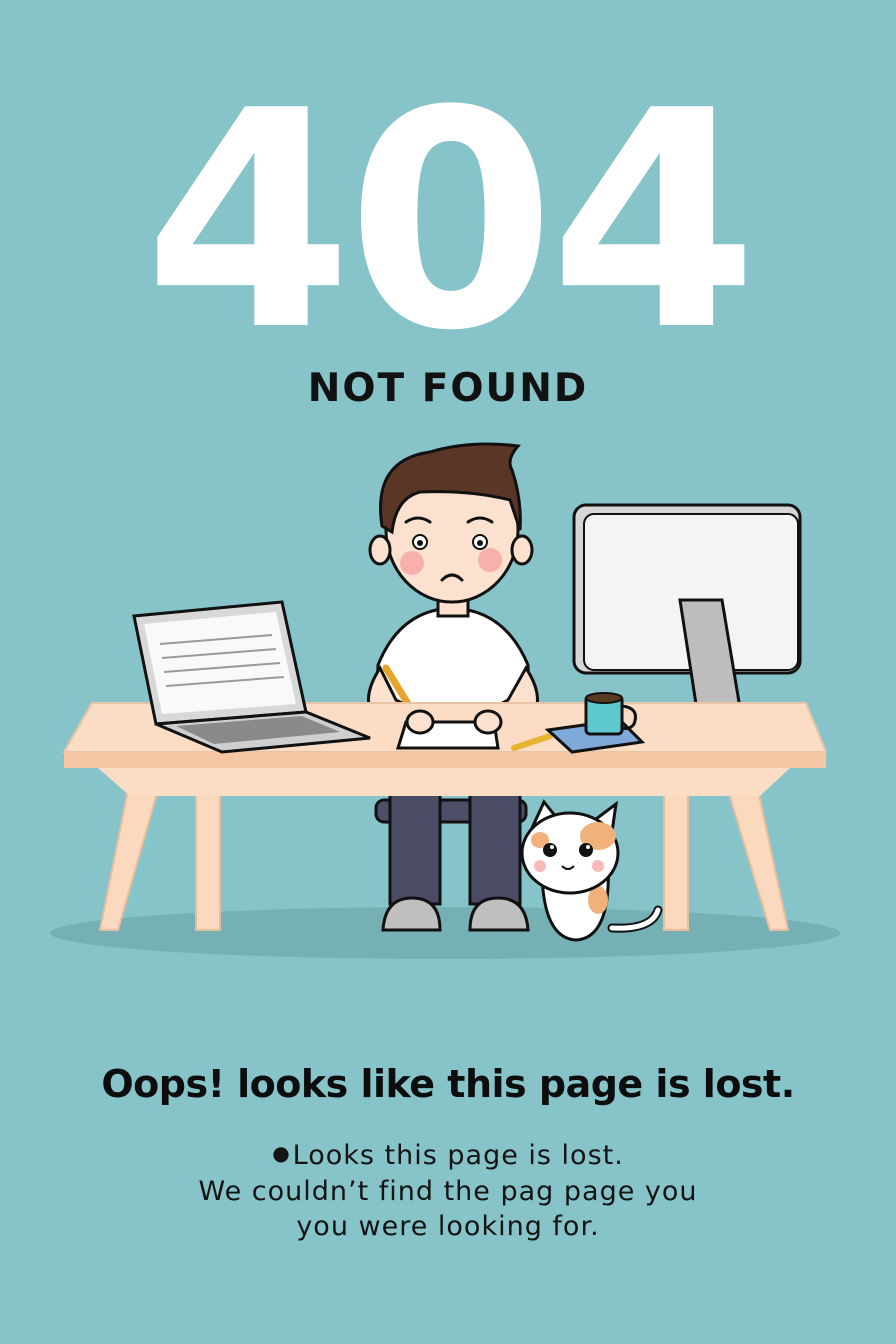  Describe the element at coordinates (448, 388) in the screenshot. I see `error-title: NOT FOUND` at that location.